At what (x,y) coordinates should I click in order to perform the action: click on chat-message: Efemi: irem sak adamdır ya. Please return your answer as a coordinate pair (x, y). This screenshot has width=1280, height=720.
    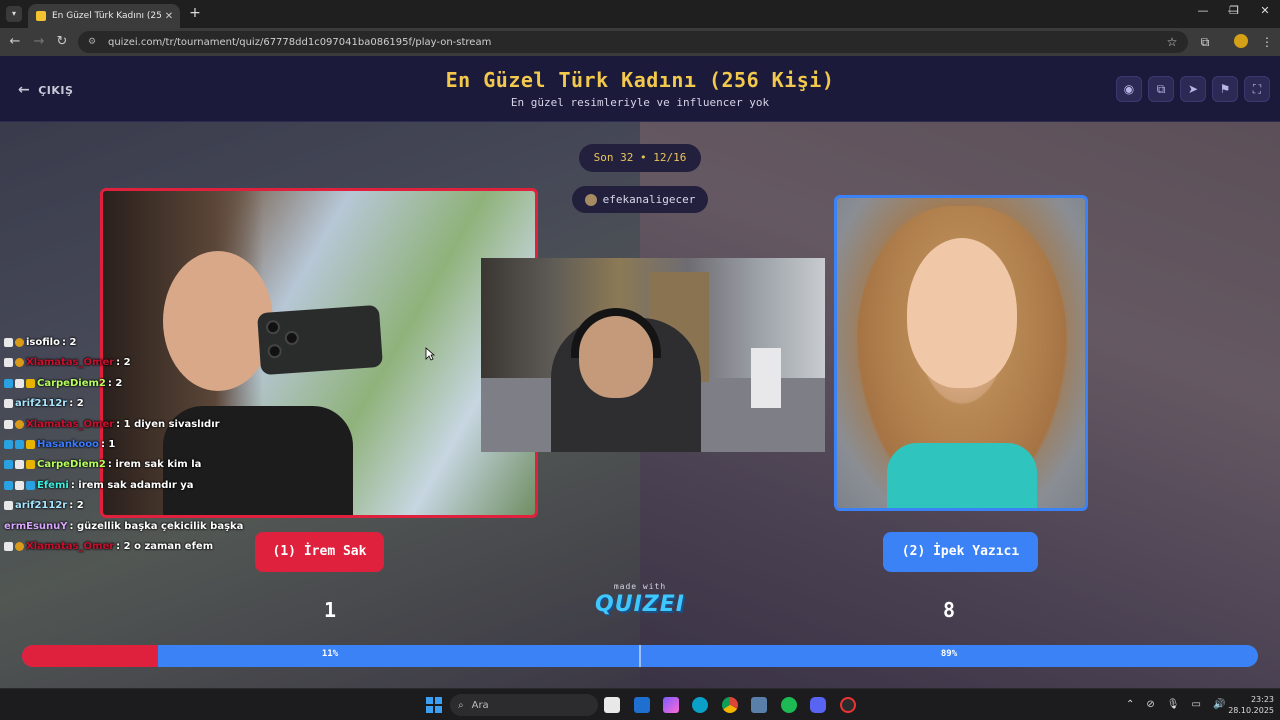
    Looking at the image, I should click on (99, 485).